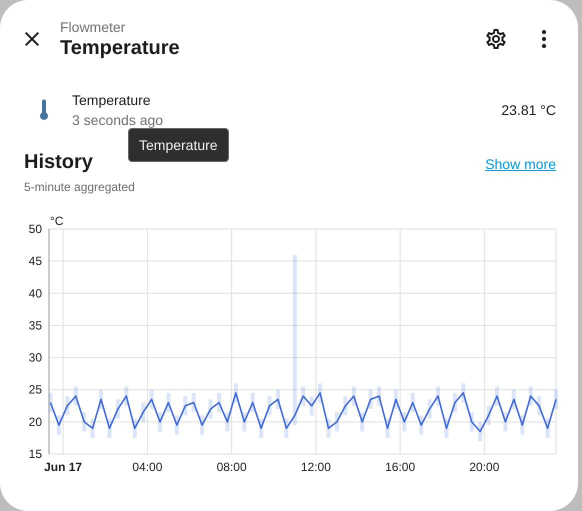  Describe the element at coordinates (178, 145) in the screenshot. I see `tooltip: Temperature` at that location.